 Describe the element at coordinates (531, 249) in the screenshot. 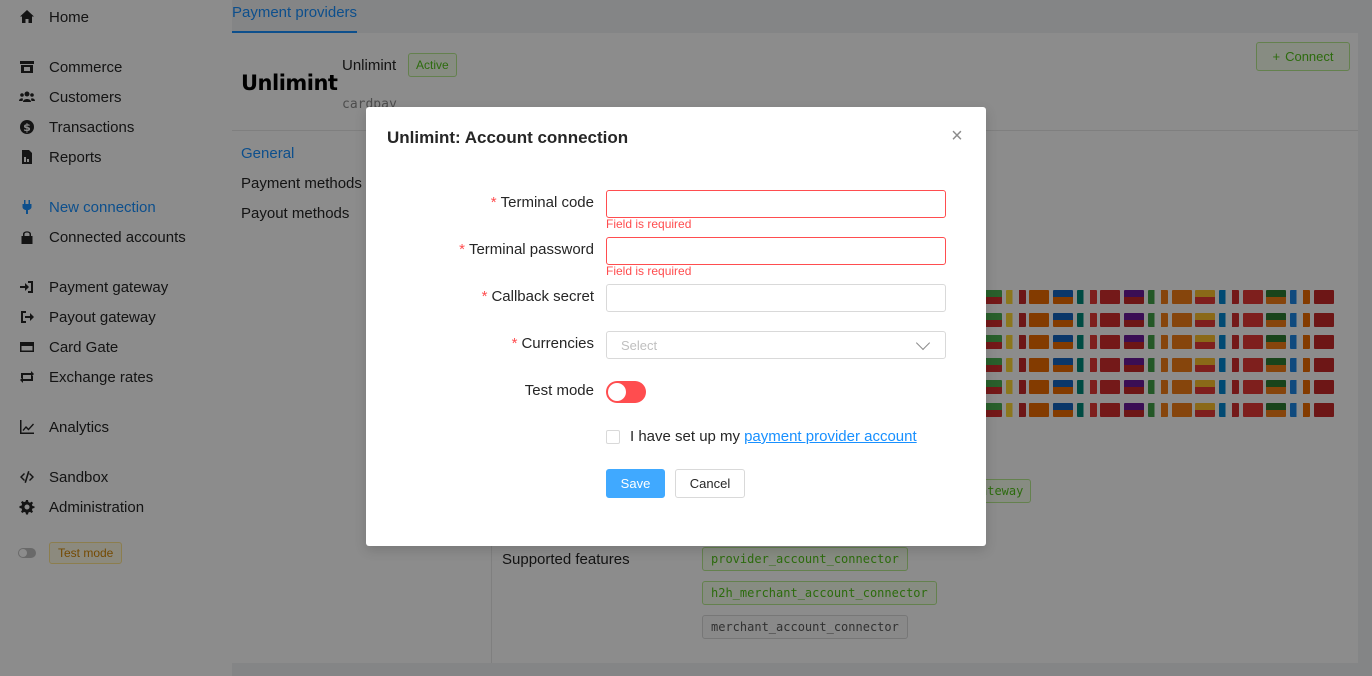

I see `terminal-password-label-text: Terminal password` at that location.